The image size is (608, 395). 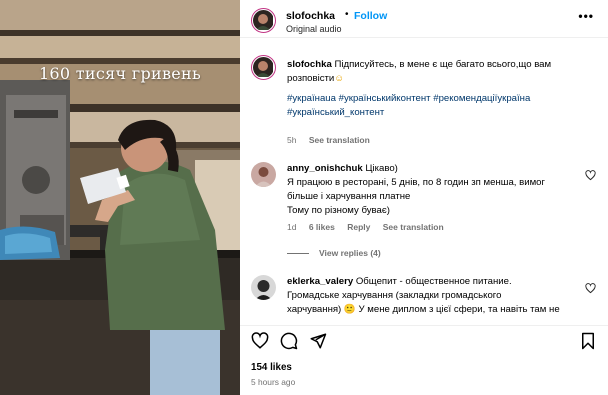 I want to click on smile-emoji: ☺, so click(x=339, y=78).